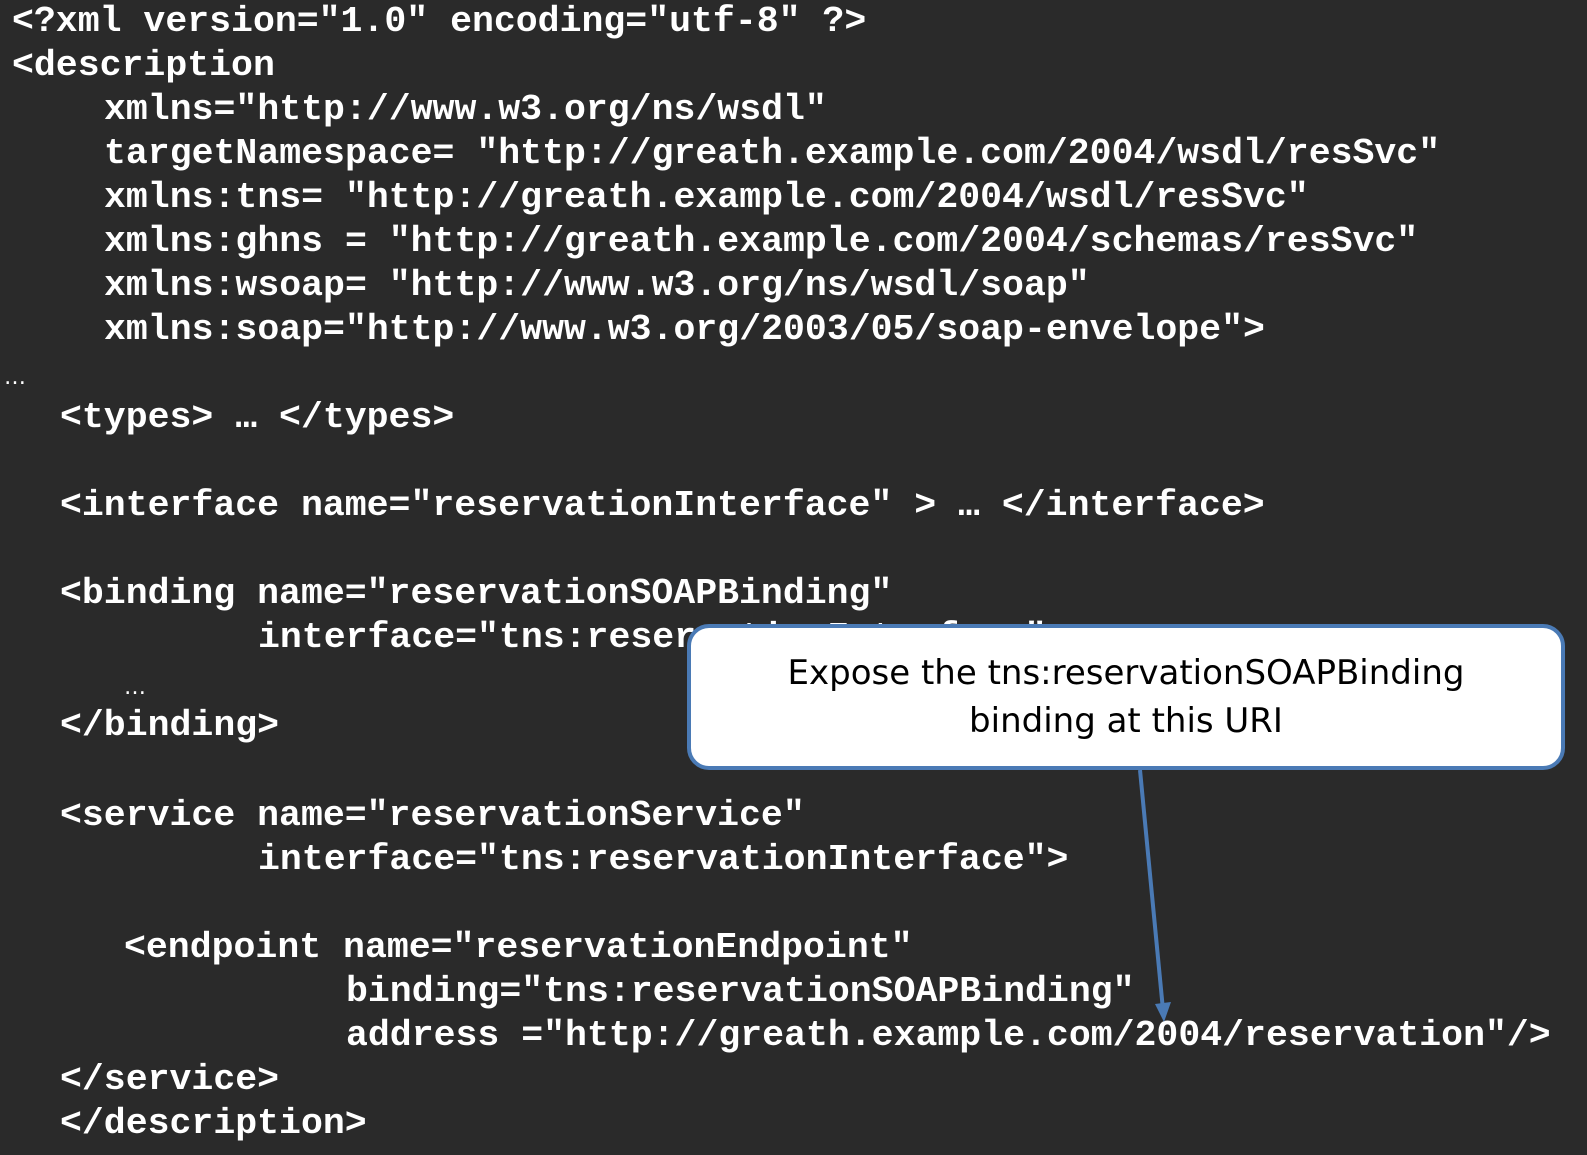  Describe the element at coordinates (1126, 673) in the screenshot. I see `callout-text-line-1: Expose the tns:reservationSOAPBinding` at that location.